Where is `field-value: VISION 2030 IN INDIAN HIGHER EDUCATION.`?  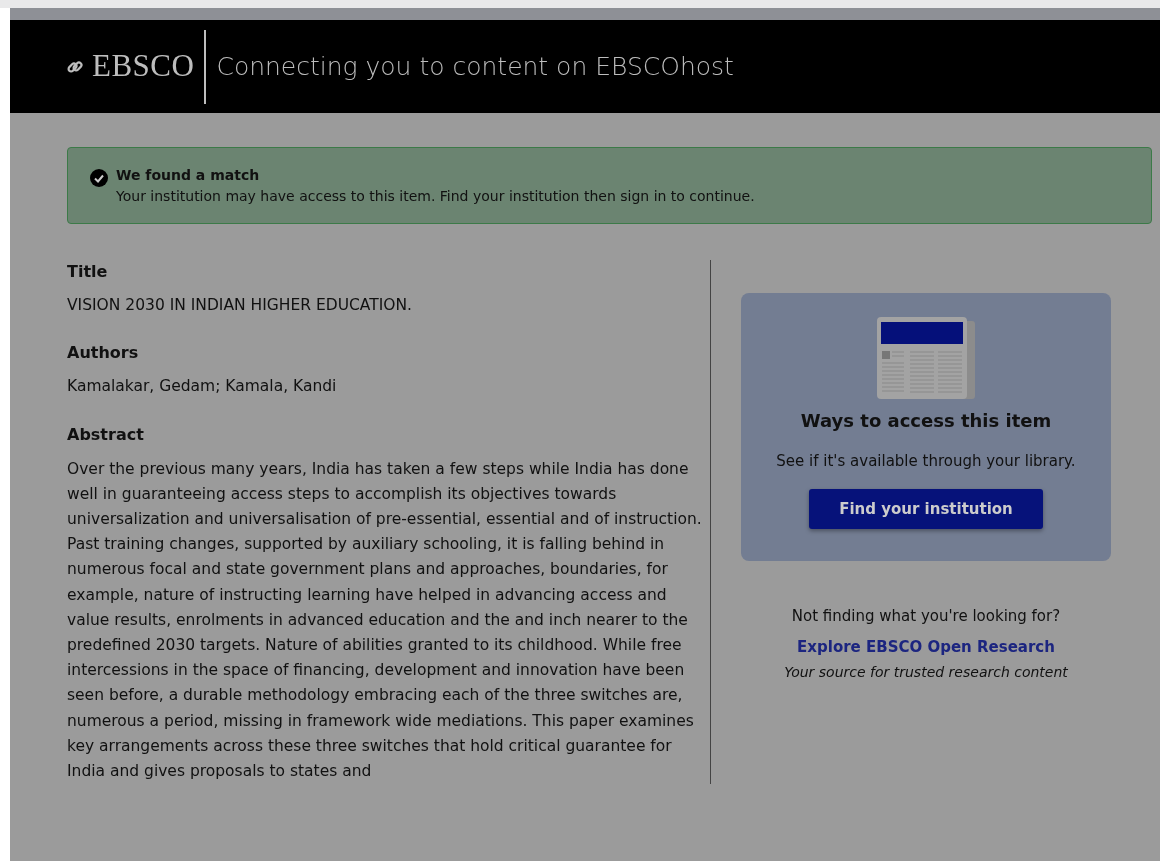 field-value: VISION 2030 IN INDIAN HIGHER EDUCATION. is located at coordinates (240, 305).